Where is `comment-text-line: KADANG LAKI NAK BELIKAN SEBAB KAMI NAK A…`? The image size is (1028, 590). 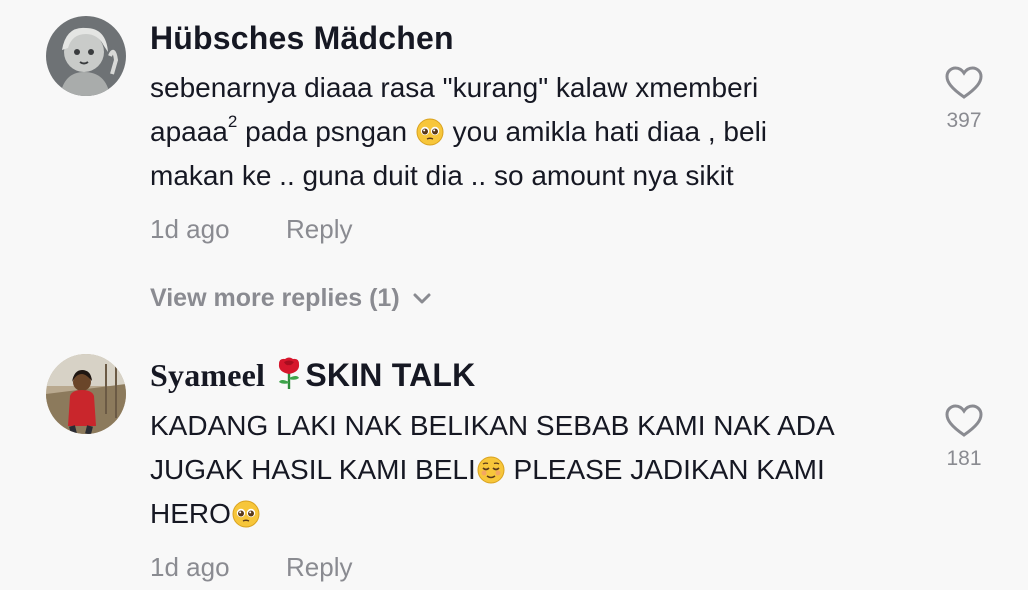 comment-text-line: KADANG LAKI NAK BELIKAN SEBAB KAMI NAK A… is located at coordinates (492, 425).